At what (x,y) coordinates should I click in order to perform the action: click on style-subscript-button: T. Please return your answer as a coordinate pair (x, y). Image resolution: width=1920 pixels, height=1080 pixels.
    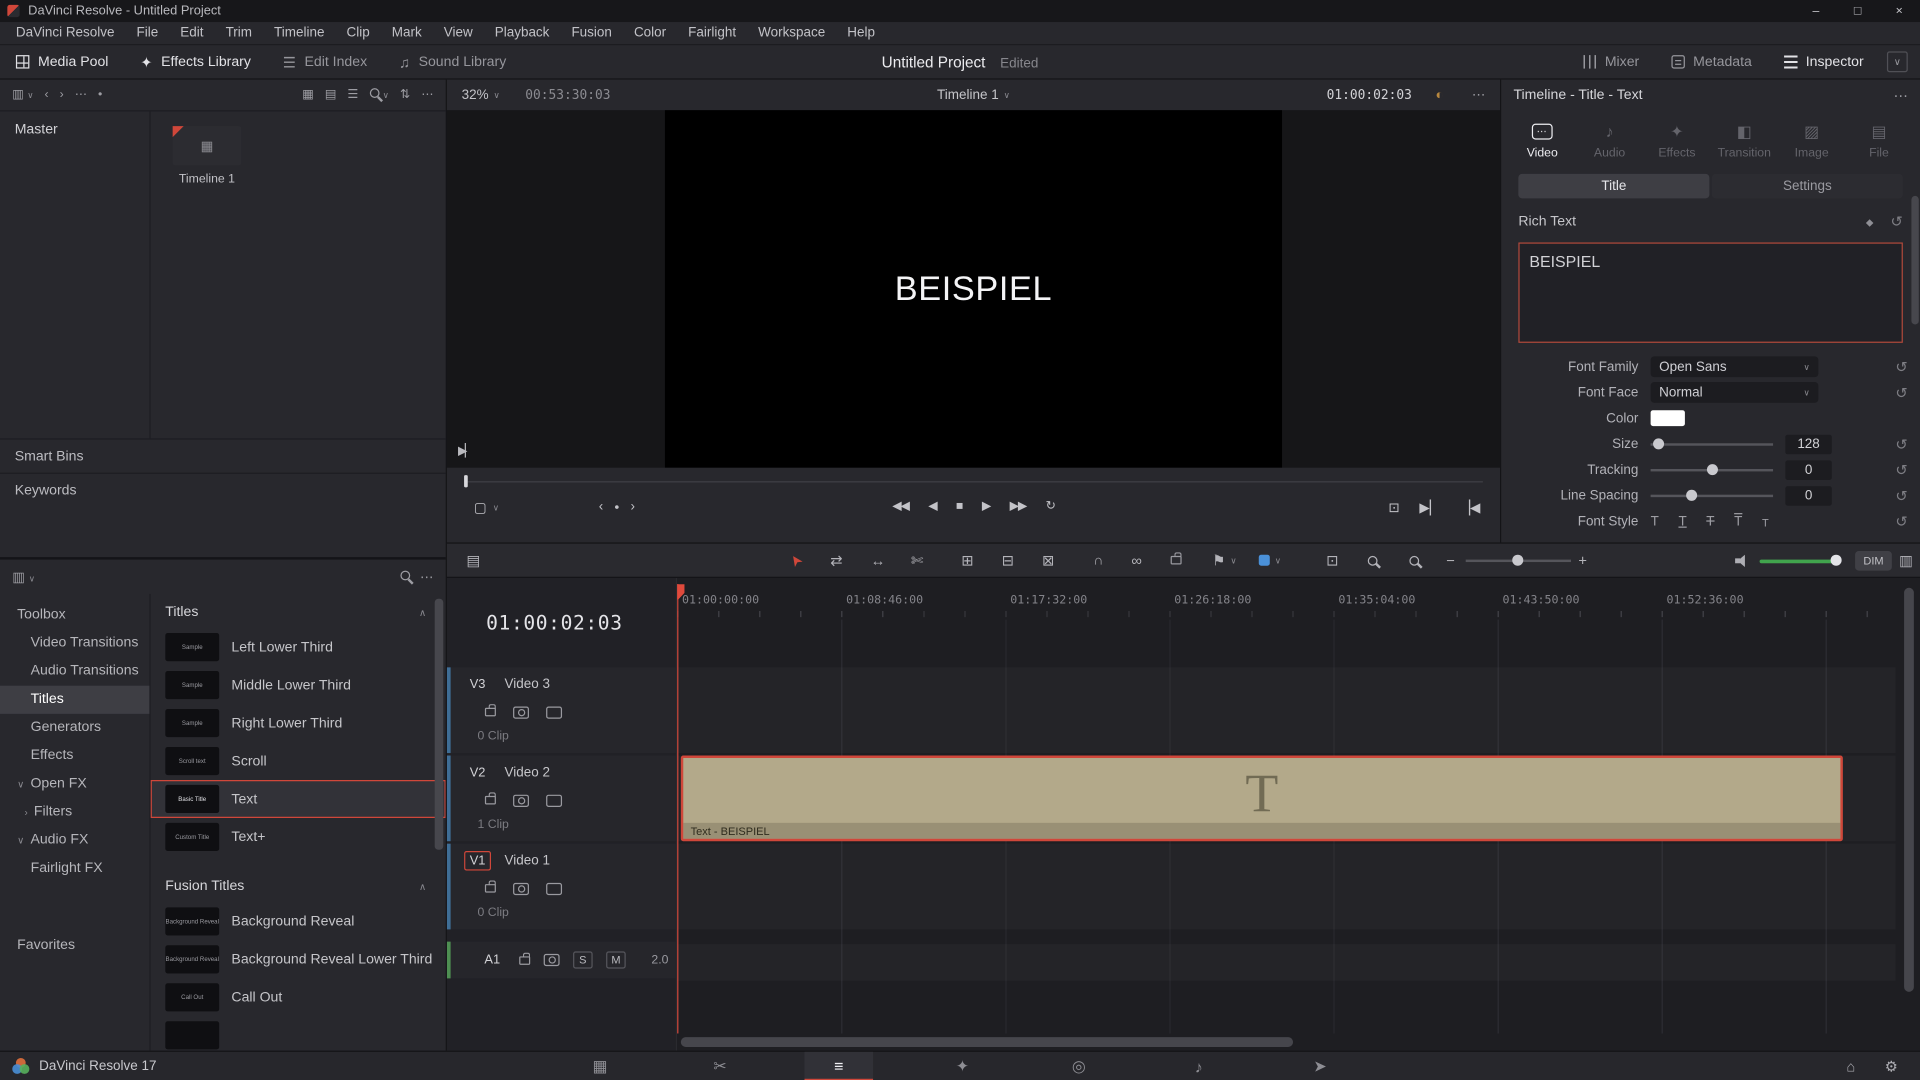
    Looking at the image, I should click on (1765, 522).